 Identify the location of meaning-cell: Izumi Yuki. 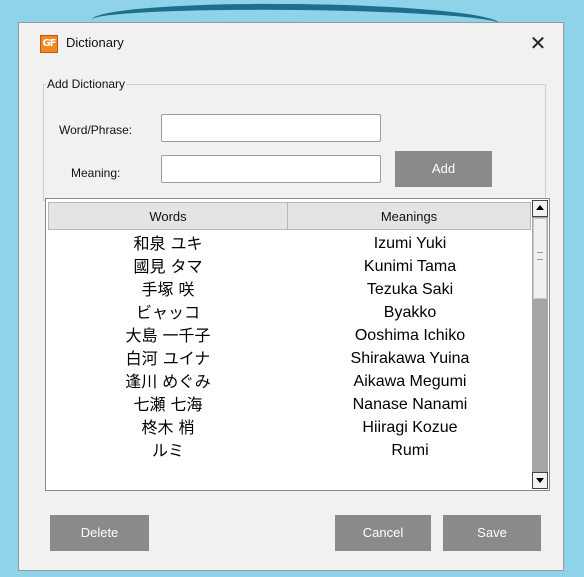
(410, 243).